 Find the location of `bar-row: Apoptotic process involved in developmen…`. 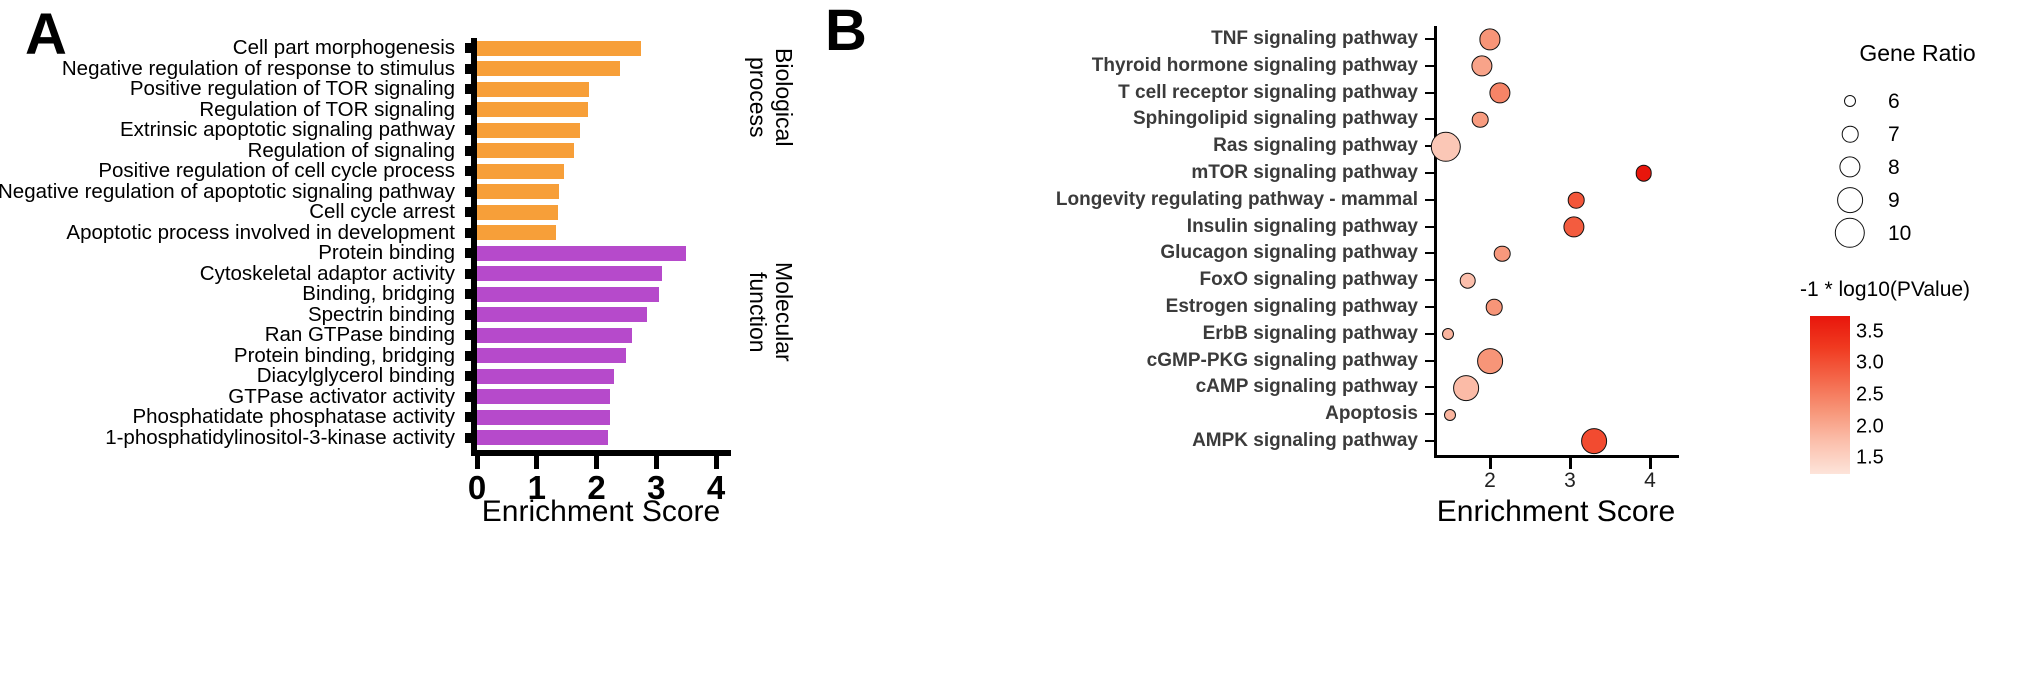

bar-row: Apoptotic process involved in developmen… is located at coordinates (398, 233).